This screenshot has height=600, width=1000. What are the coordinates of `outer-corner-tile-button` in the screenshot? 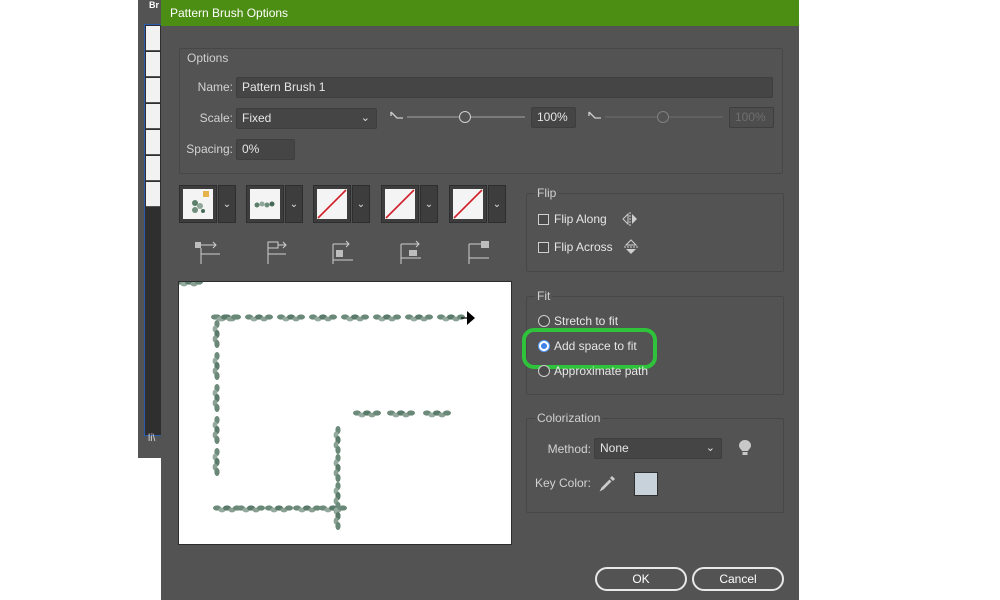 It's located at (265, 204).